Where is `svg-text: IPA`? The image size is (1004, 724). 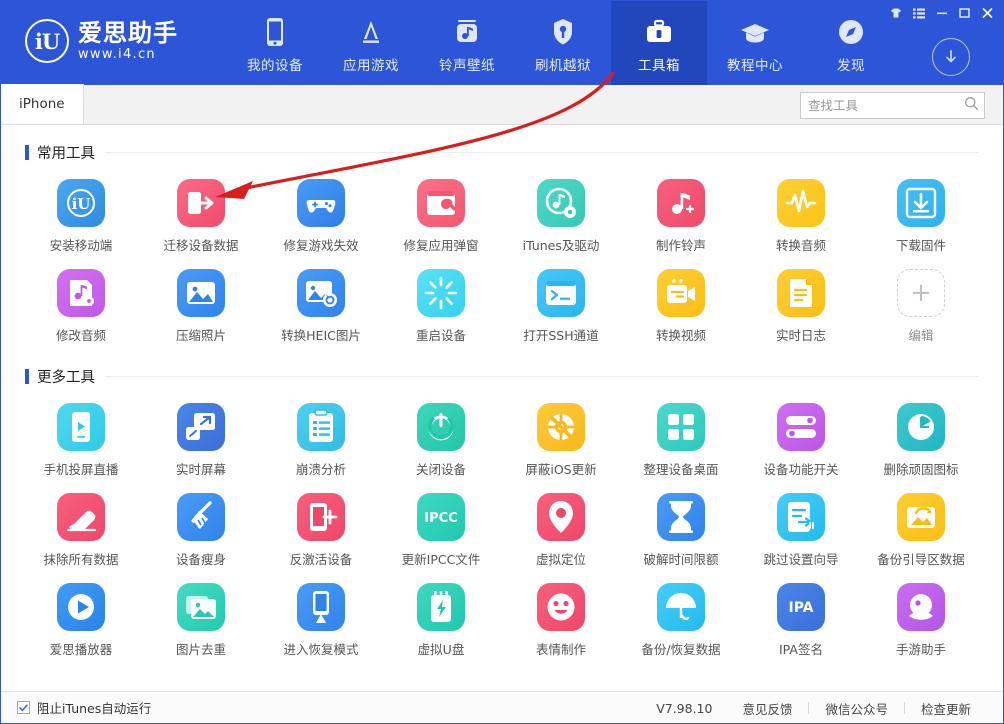
svg-text: IPA is located at coordinates (800, 608).